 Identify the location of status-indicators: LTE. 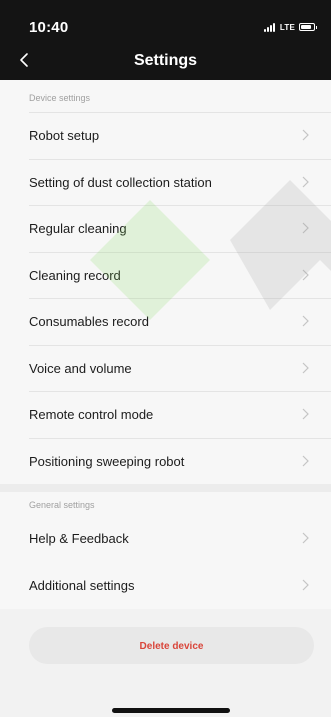
(290, 27).